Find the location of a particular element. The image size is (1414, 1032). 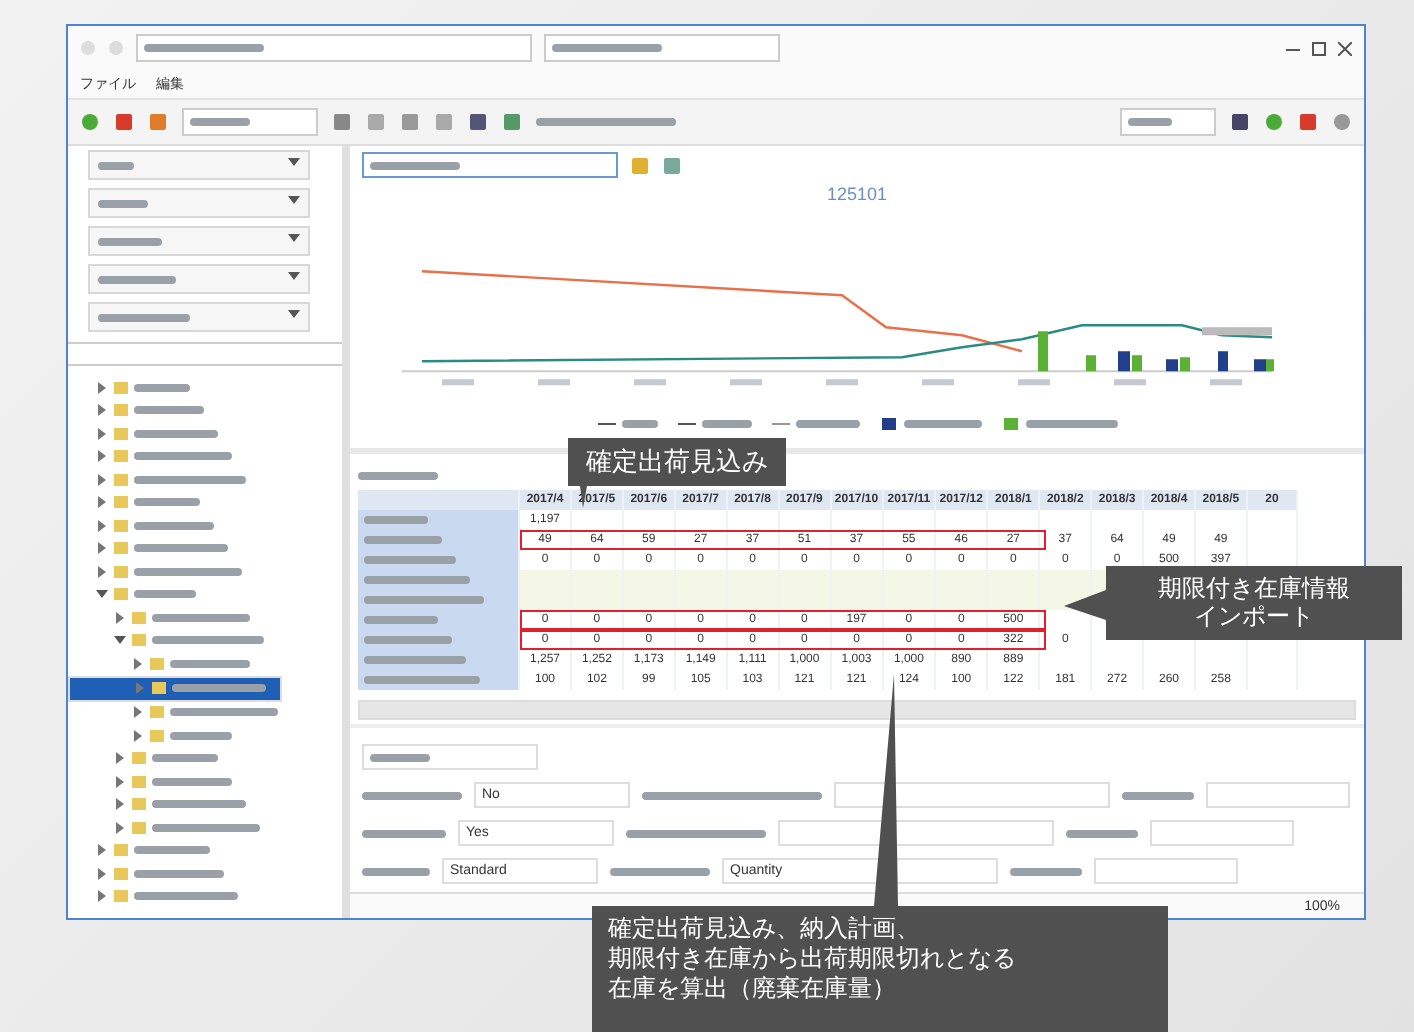

address-bar is located at coordinates (334, 48).